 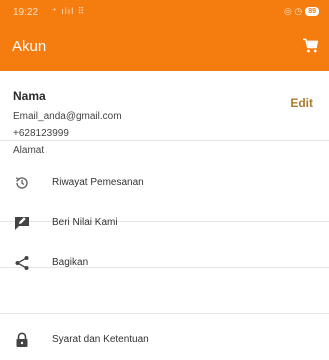 What do you see at coordinates (301, 103) in the screenshot?
I see `edit-profile-button: Edit` at bounding box center [301, 103].